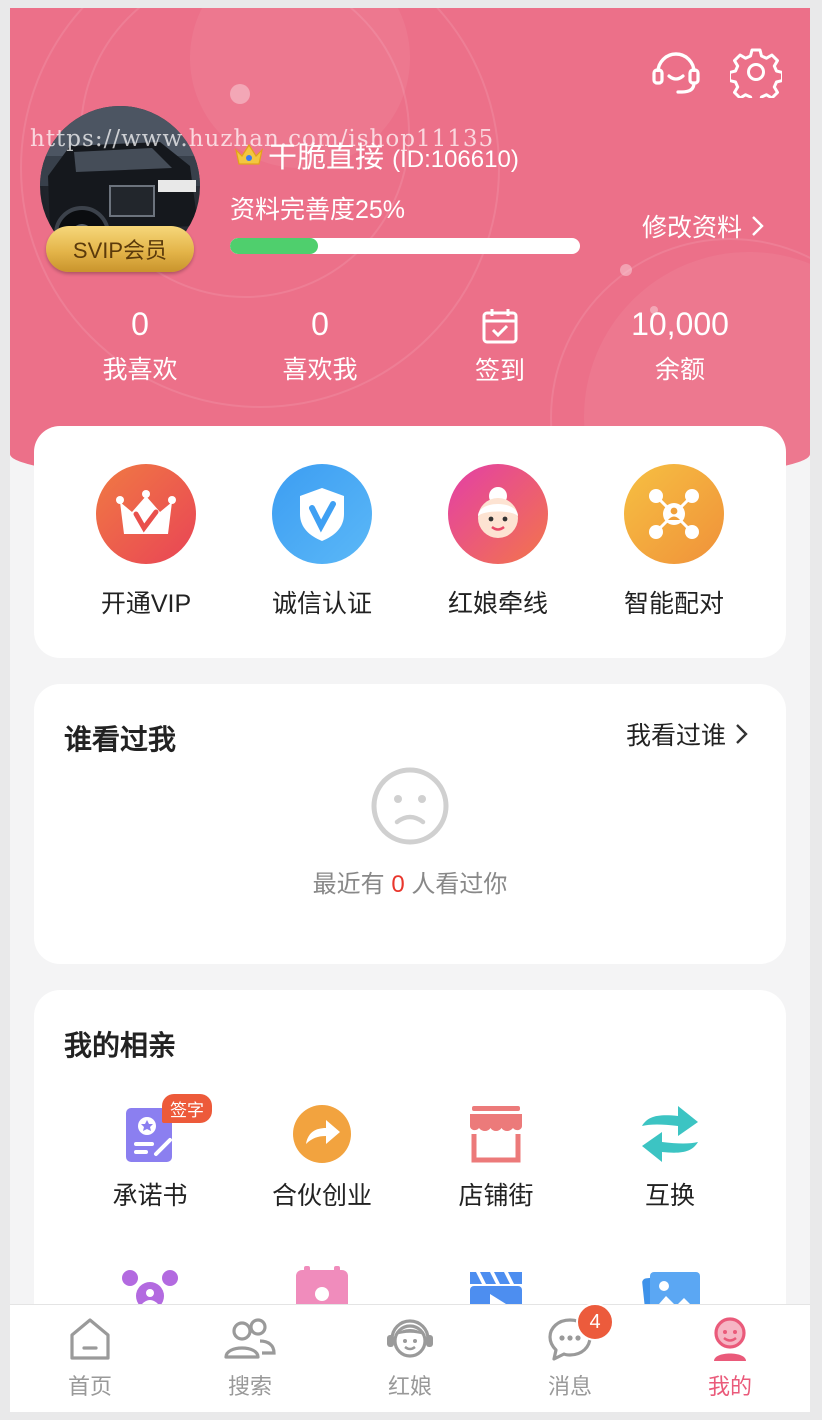 The image size is (822, 1420). I want to click on username: 干脆直接 (ID:106610), so click(393, 155).